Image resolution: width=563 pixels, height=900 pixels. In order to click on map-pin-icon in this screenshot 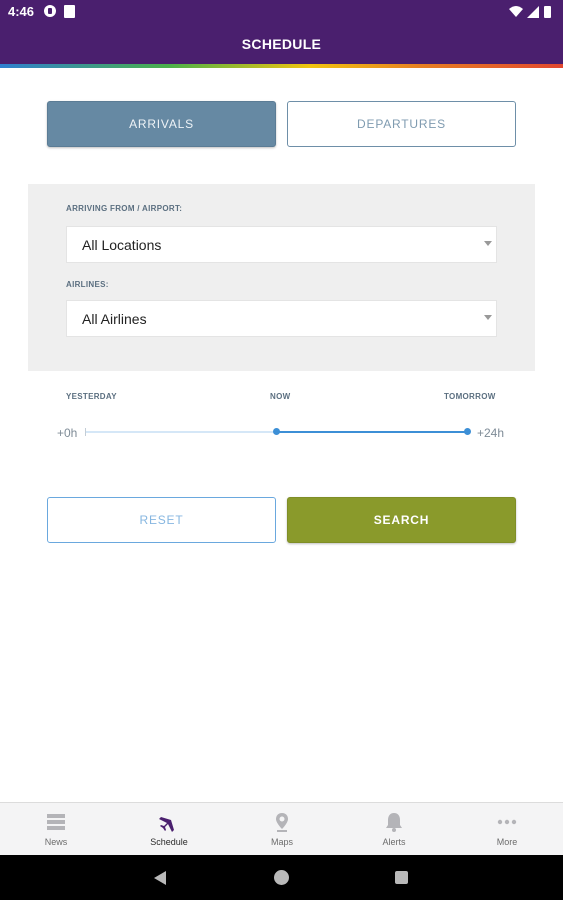, I will do `click(282, 822)`.